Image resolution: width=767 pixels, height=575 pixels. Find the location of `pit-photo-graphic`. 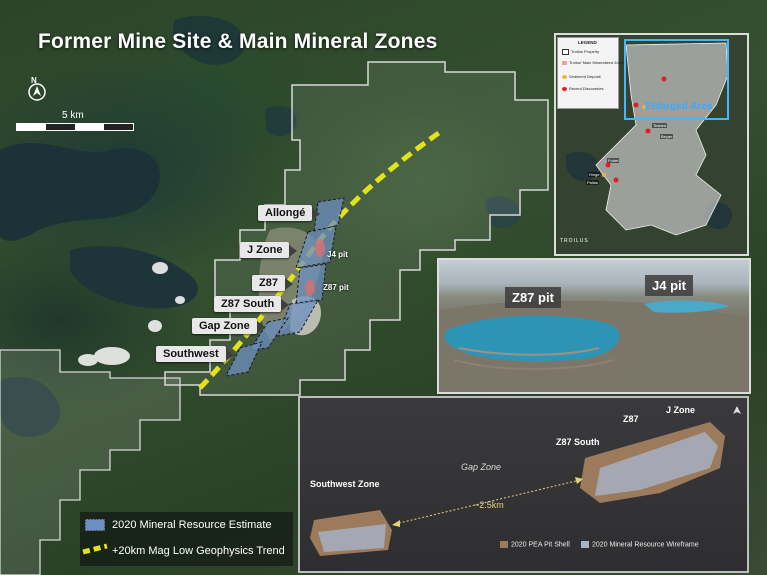

pit-photo-graphic is located at coordinates (594, 346).